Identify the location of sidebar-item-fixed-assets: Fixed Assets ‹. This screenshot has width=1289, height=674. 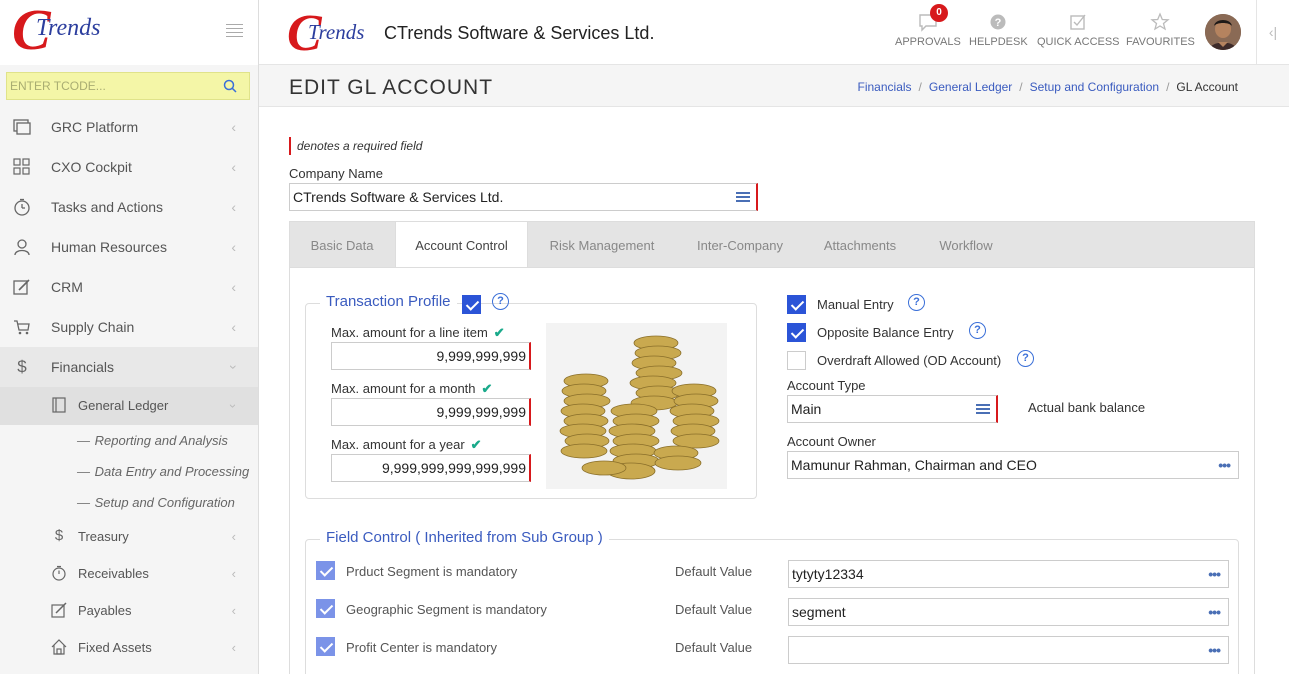
(129, 647).